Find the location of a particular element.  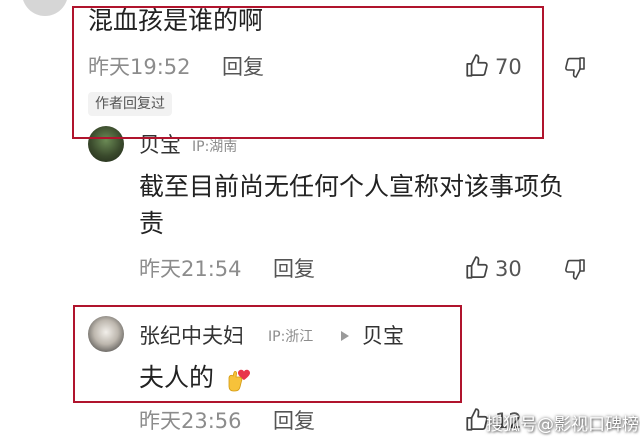

comment-2-like-count: 30 is located at coordinates (508, 269).